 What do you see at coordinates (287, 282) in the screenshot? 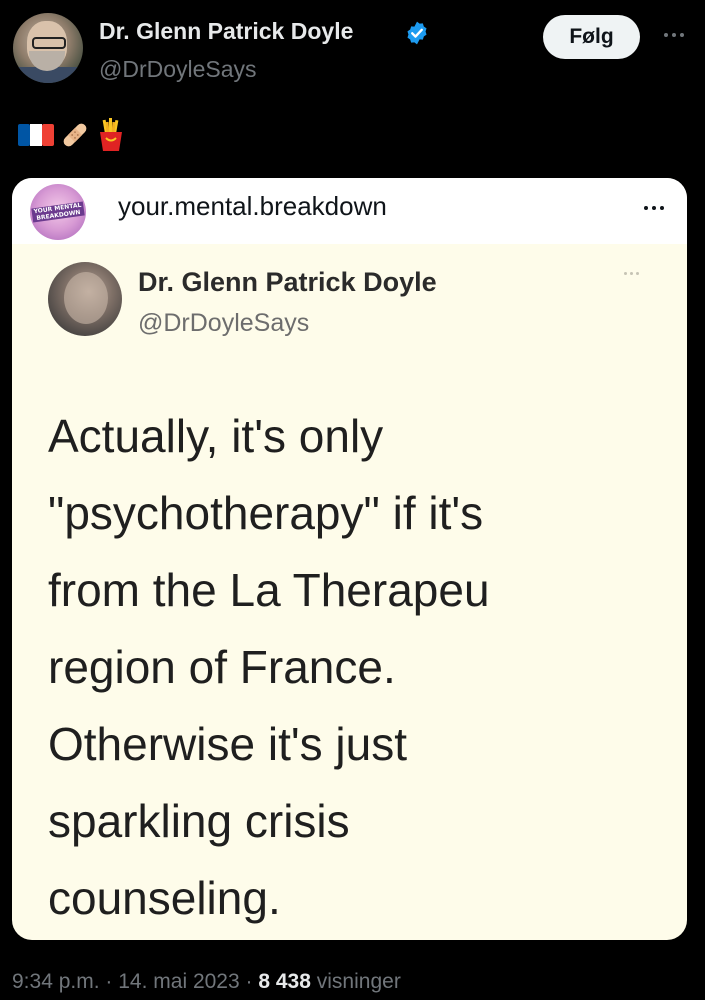
I see `inner-tweet-name: Dr. Glenn Patrick Doyle` at bounding box center [287, 282].